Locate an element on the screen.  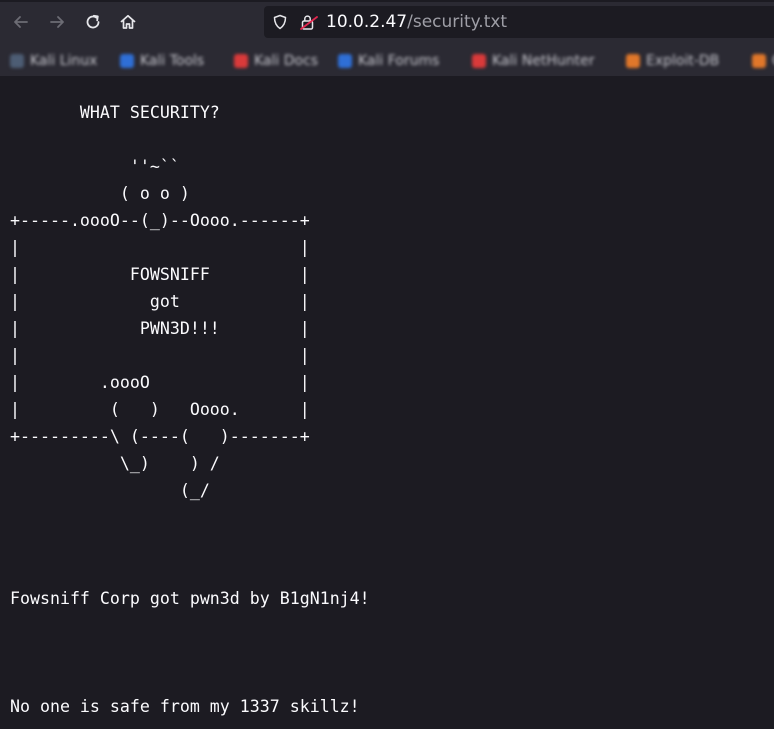
home-icon is located at coordinates (128, 21).